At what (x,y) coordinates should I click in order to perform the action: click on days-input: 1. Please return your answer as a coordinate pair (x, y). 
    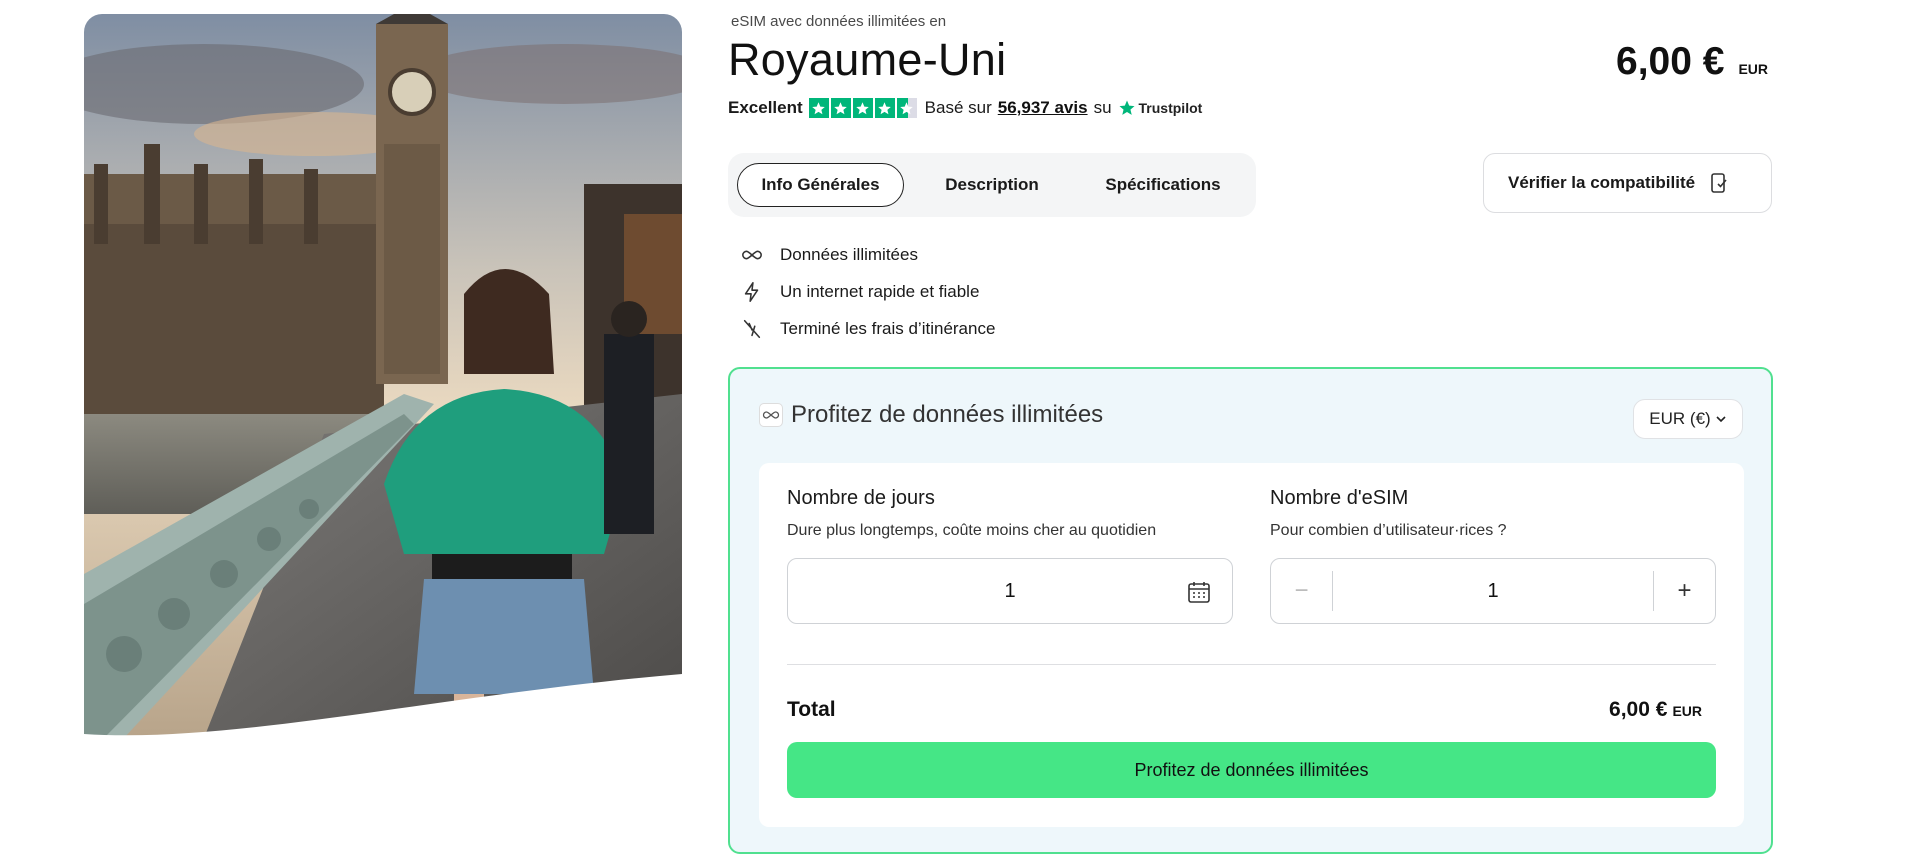
    Looking at the image, I should click on (1010, 591).